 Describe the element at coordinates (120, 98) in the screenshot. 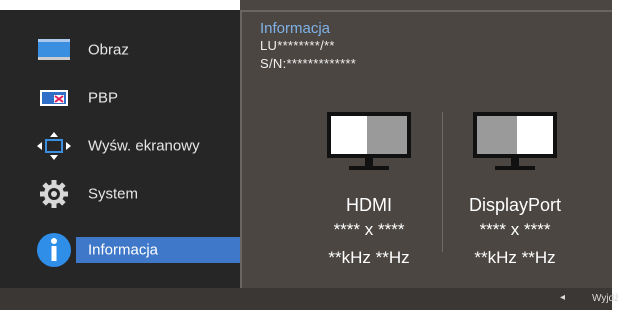

I see `sidebar-item-pbp: PBP` at that location.